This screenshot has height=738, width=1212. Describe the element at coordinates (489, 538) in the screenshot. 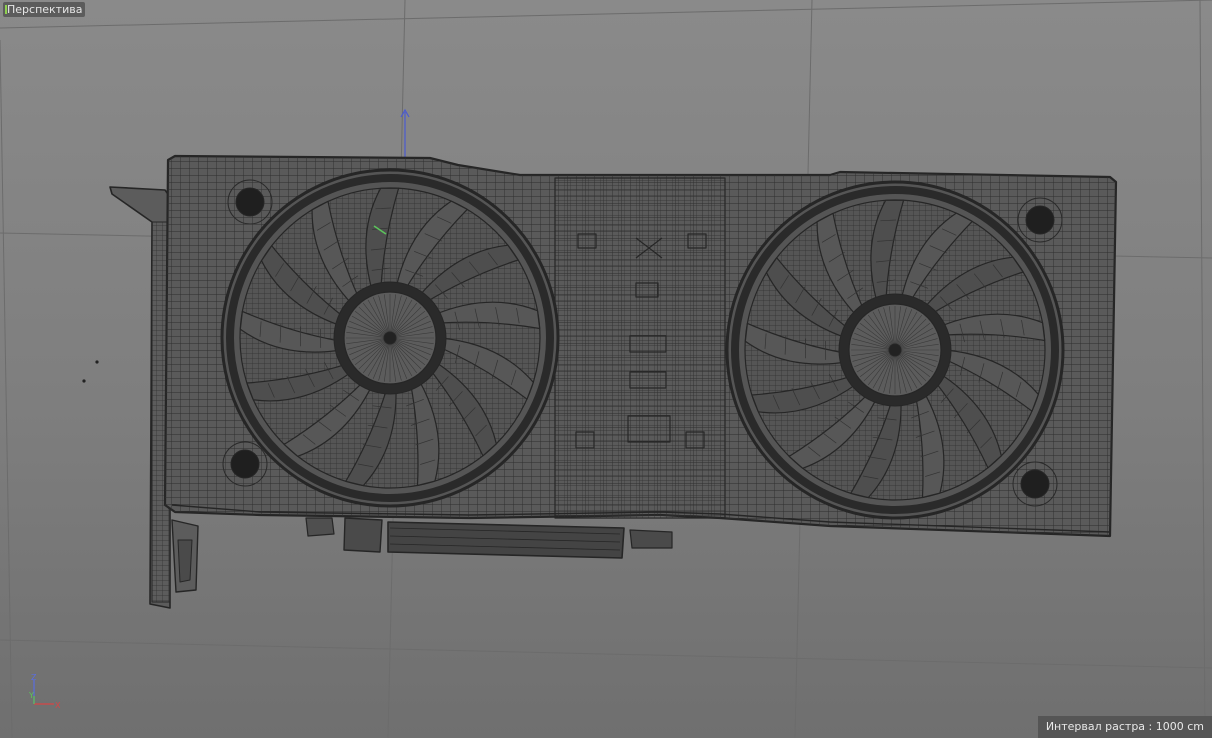

I see `pcie-connector` at that location.